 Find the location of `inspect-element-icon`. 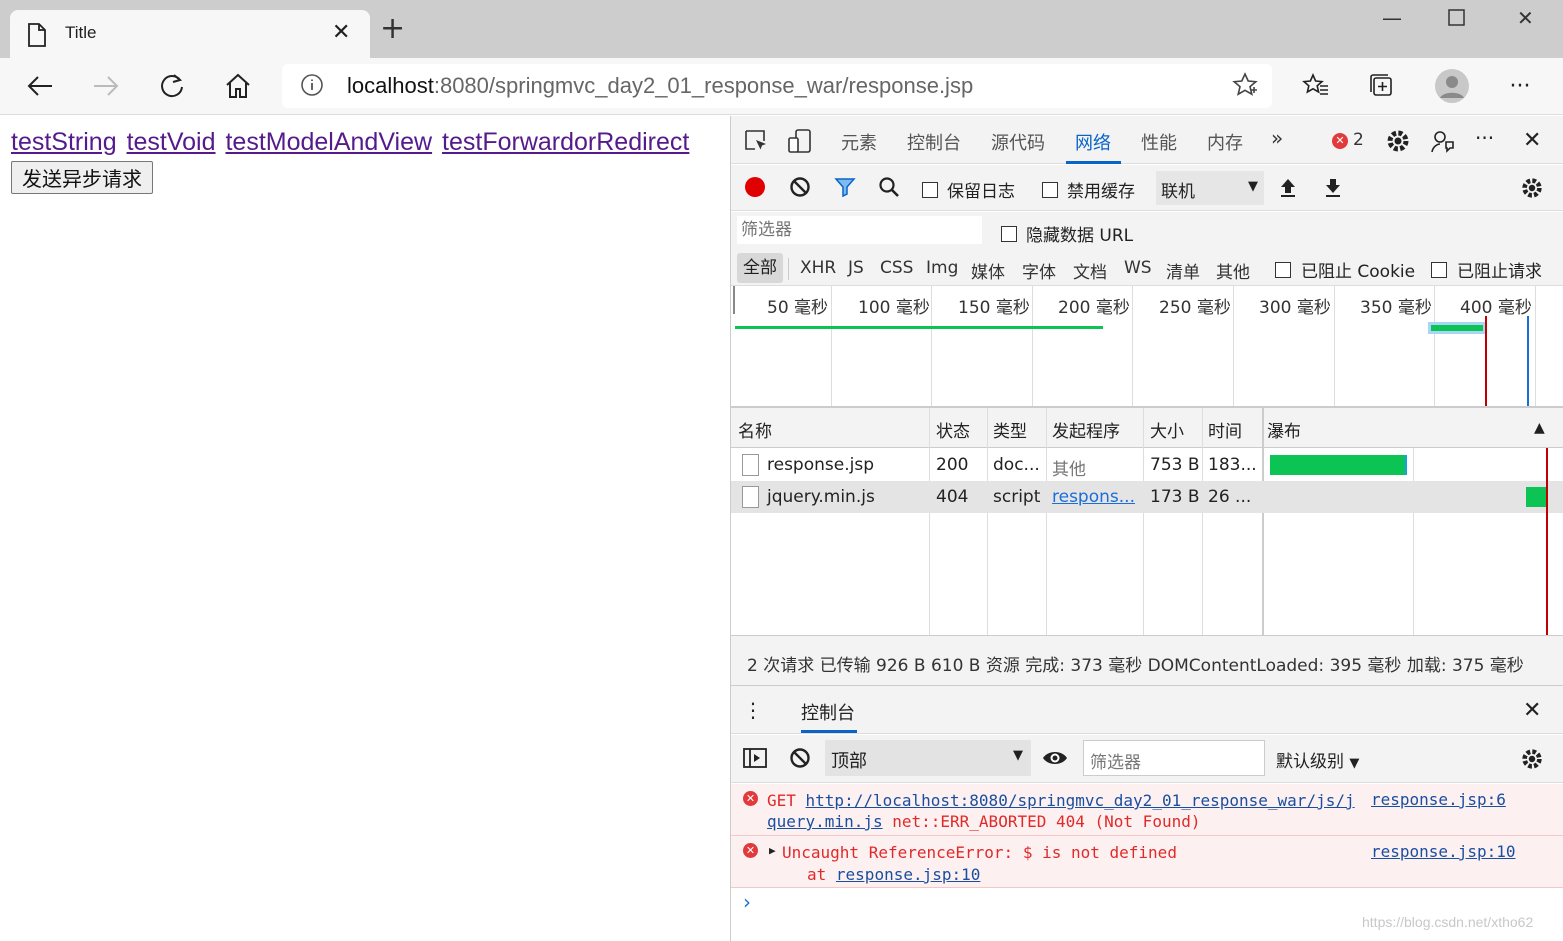

inspect-element-icon is located at coordinates (756, 143).